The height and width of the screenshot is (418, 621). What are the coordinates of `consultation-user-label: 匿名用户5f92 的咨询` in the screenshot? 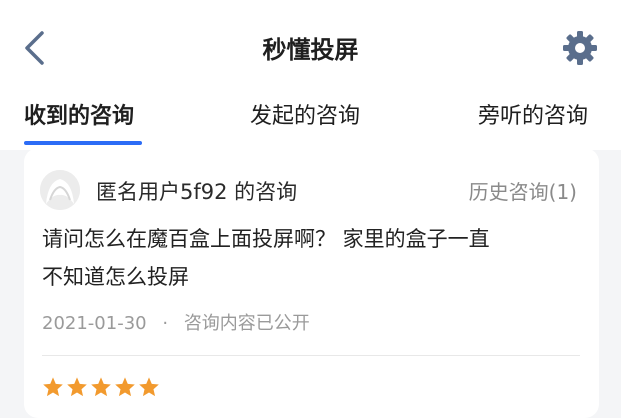 It's located at (197, 192).